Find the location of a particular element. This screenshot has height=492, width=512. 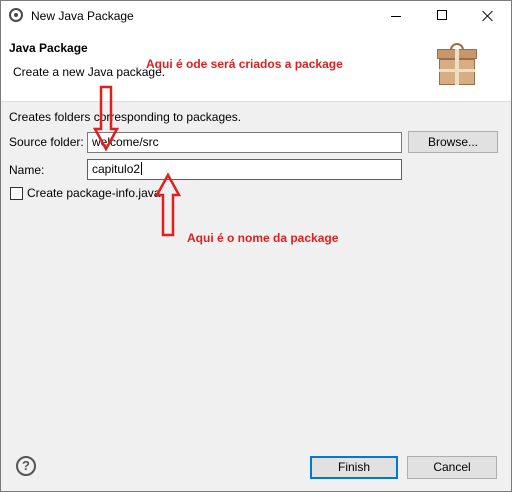

header-description: Create a new Java package. is located at coordinates (89, 72).